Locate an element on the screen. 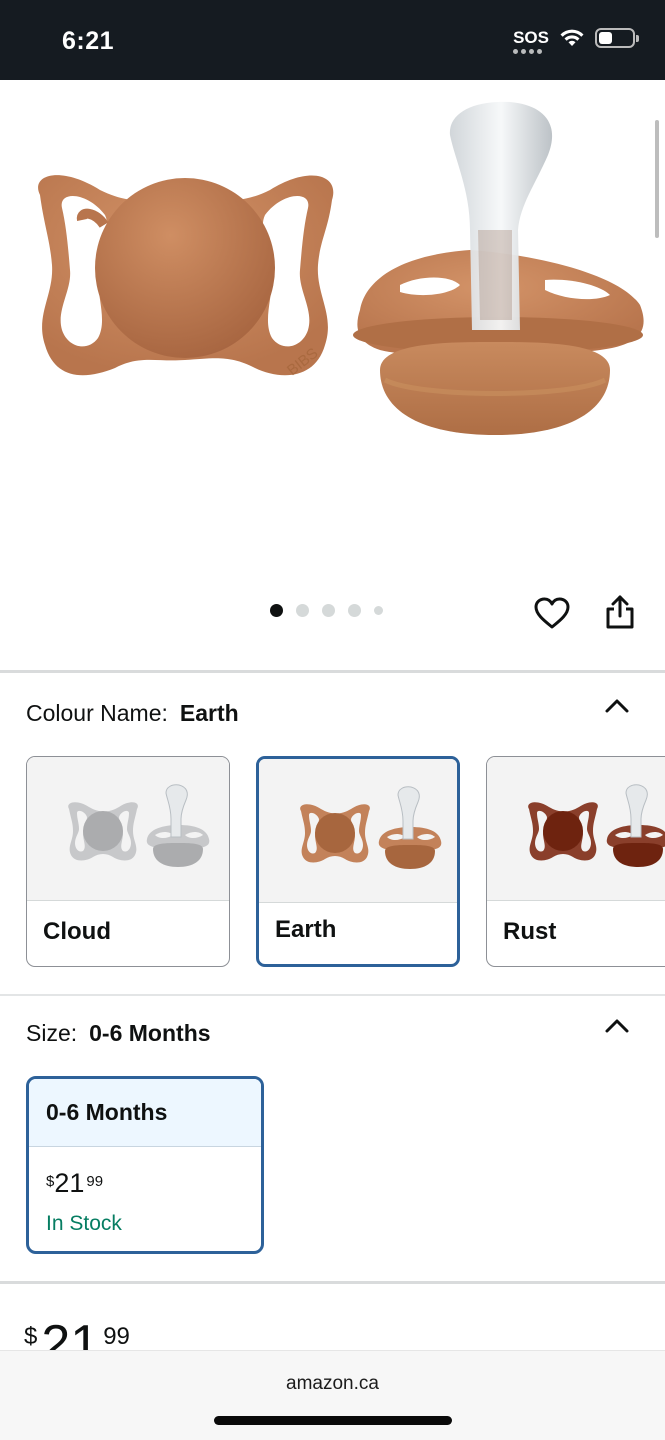 The width and height of the screenshot is (665, 1440). browser-address-bar: amazon.ca is located at coordinates (332, 1395).